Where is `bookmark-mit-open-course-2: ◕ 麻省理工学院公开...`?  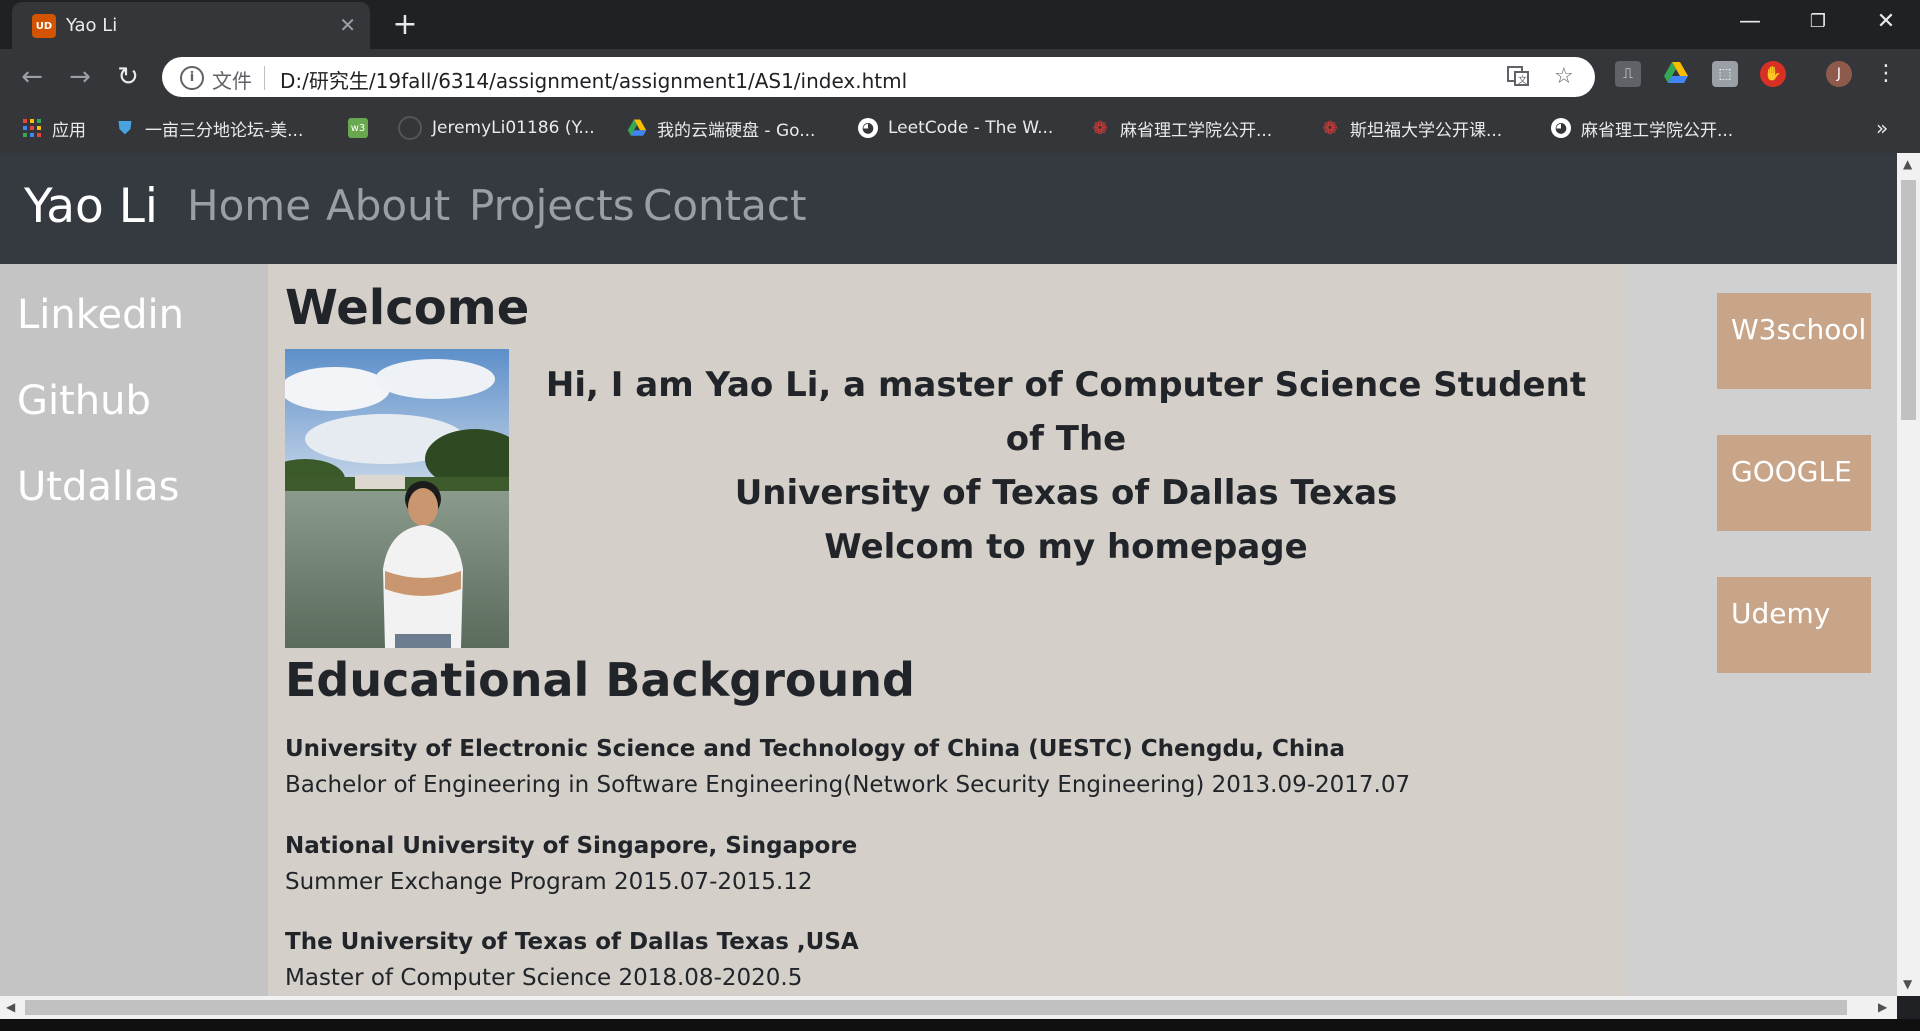
bookmark-mit-open-course-2: ◕ 麻省理工学院公开... is located at coordinates (1642, 128).